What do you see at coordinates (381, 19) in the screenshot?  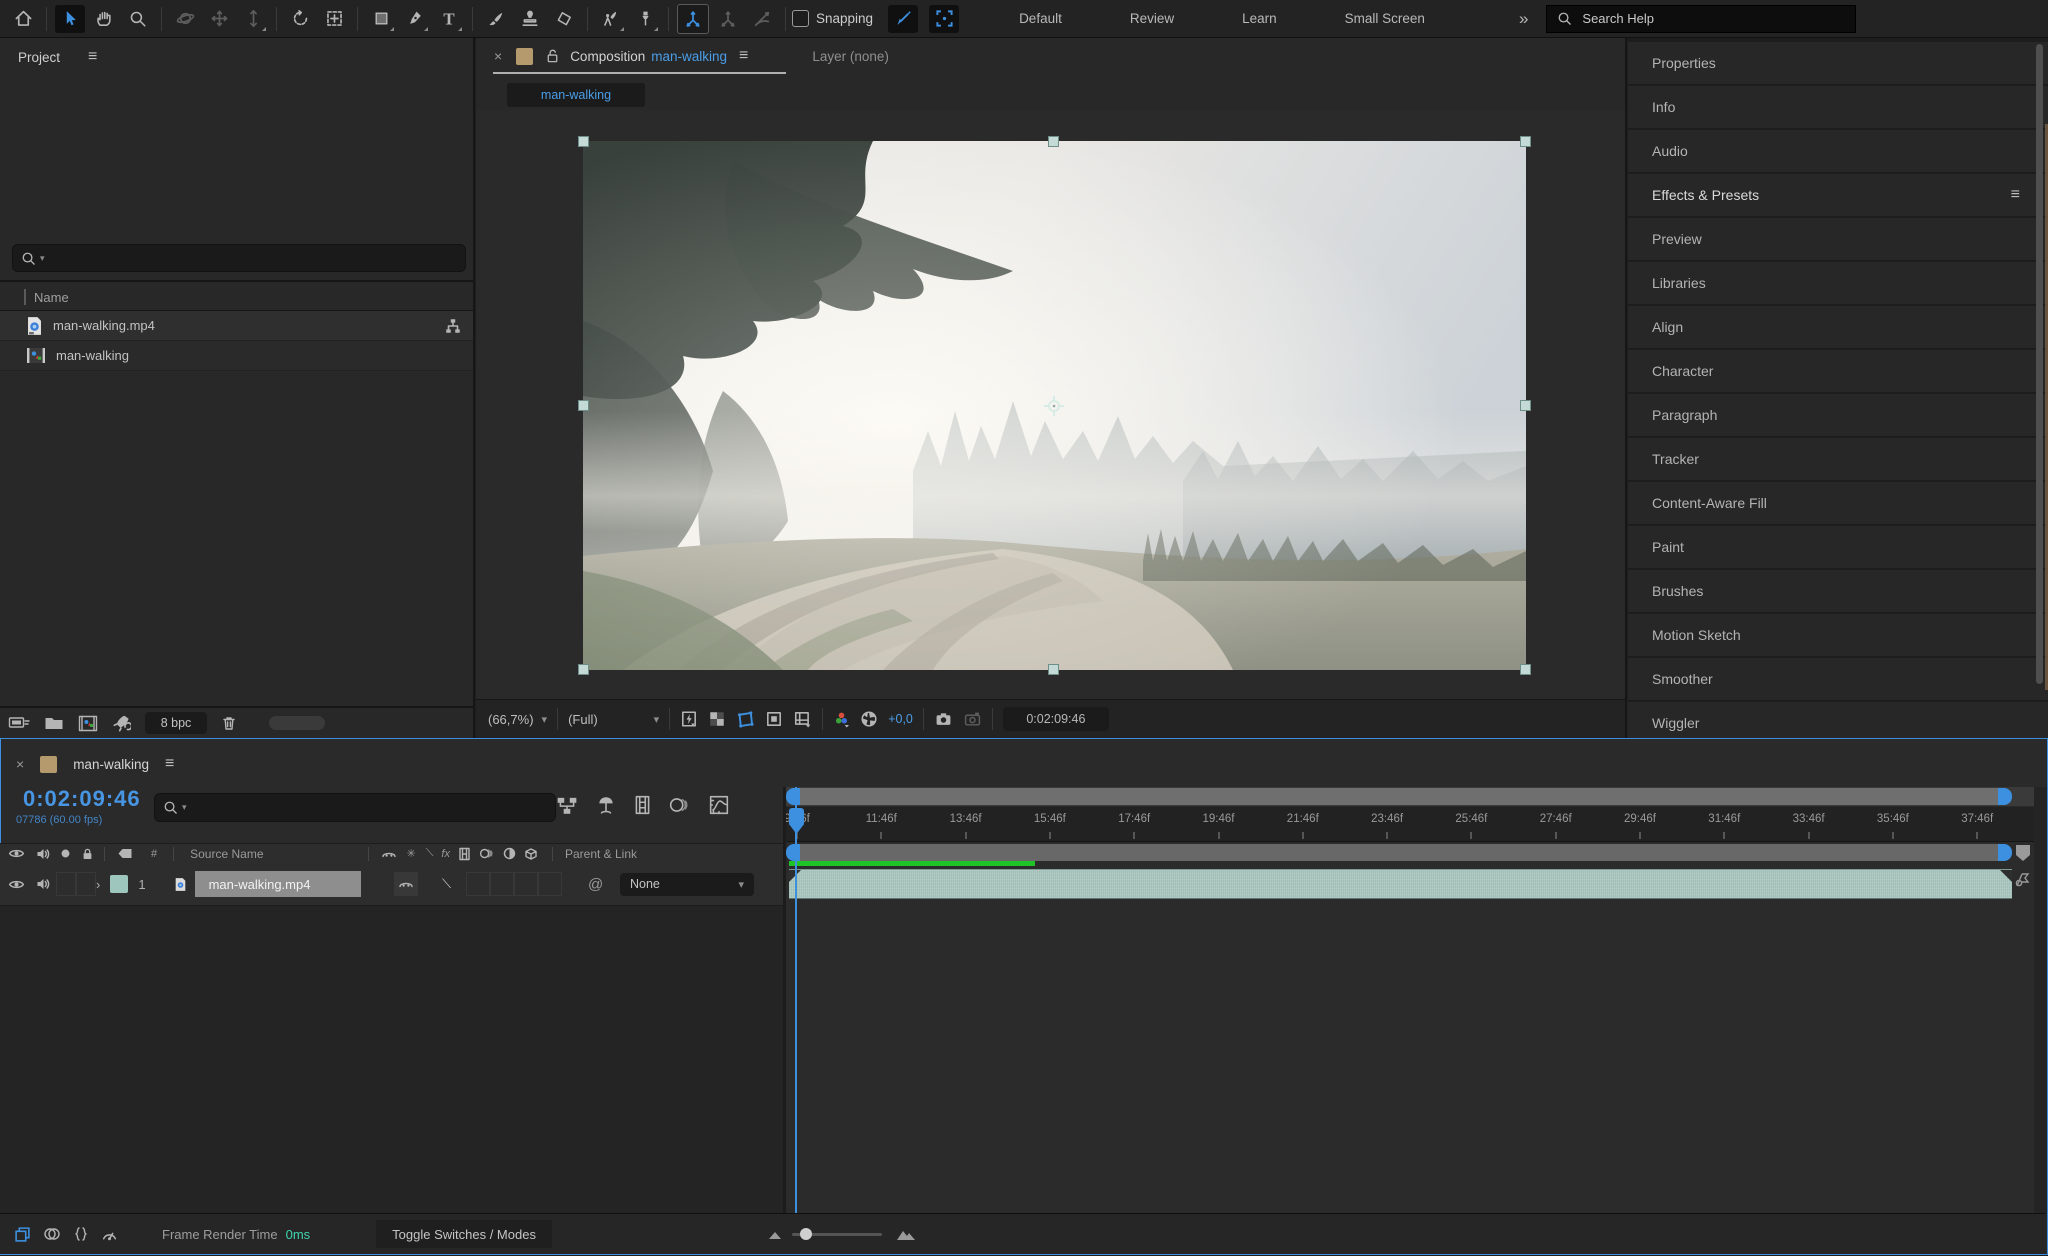 I see `rectangle-tool-button` at bounding box center [381, 19].